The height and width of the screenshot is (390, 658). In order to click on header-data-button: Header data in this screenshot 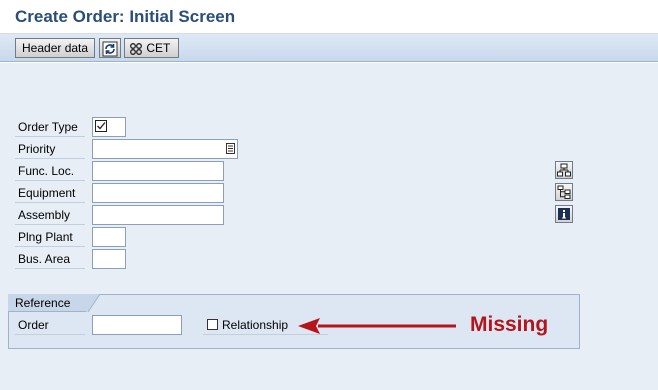, I will do `click(55, 48)`.